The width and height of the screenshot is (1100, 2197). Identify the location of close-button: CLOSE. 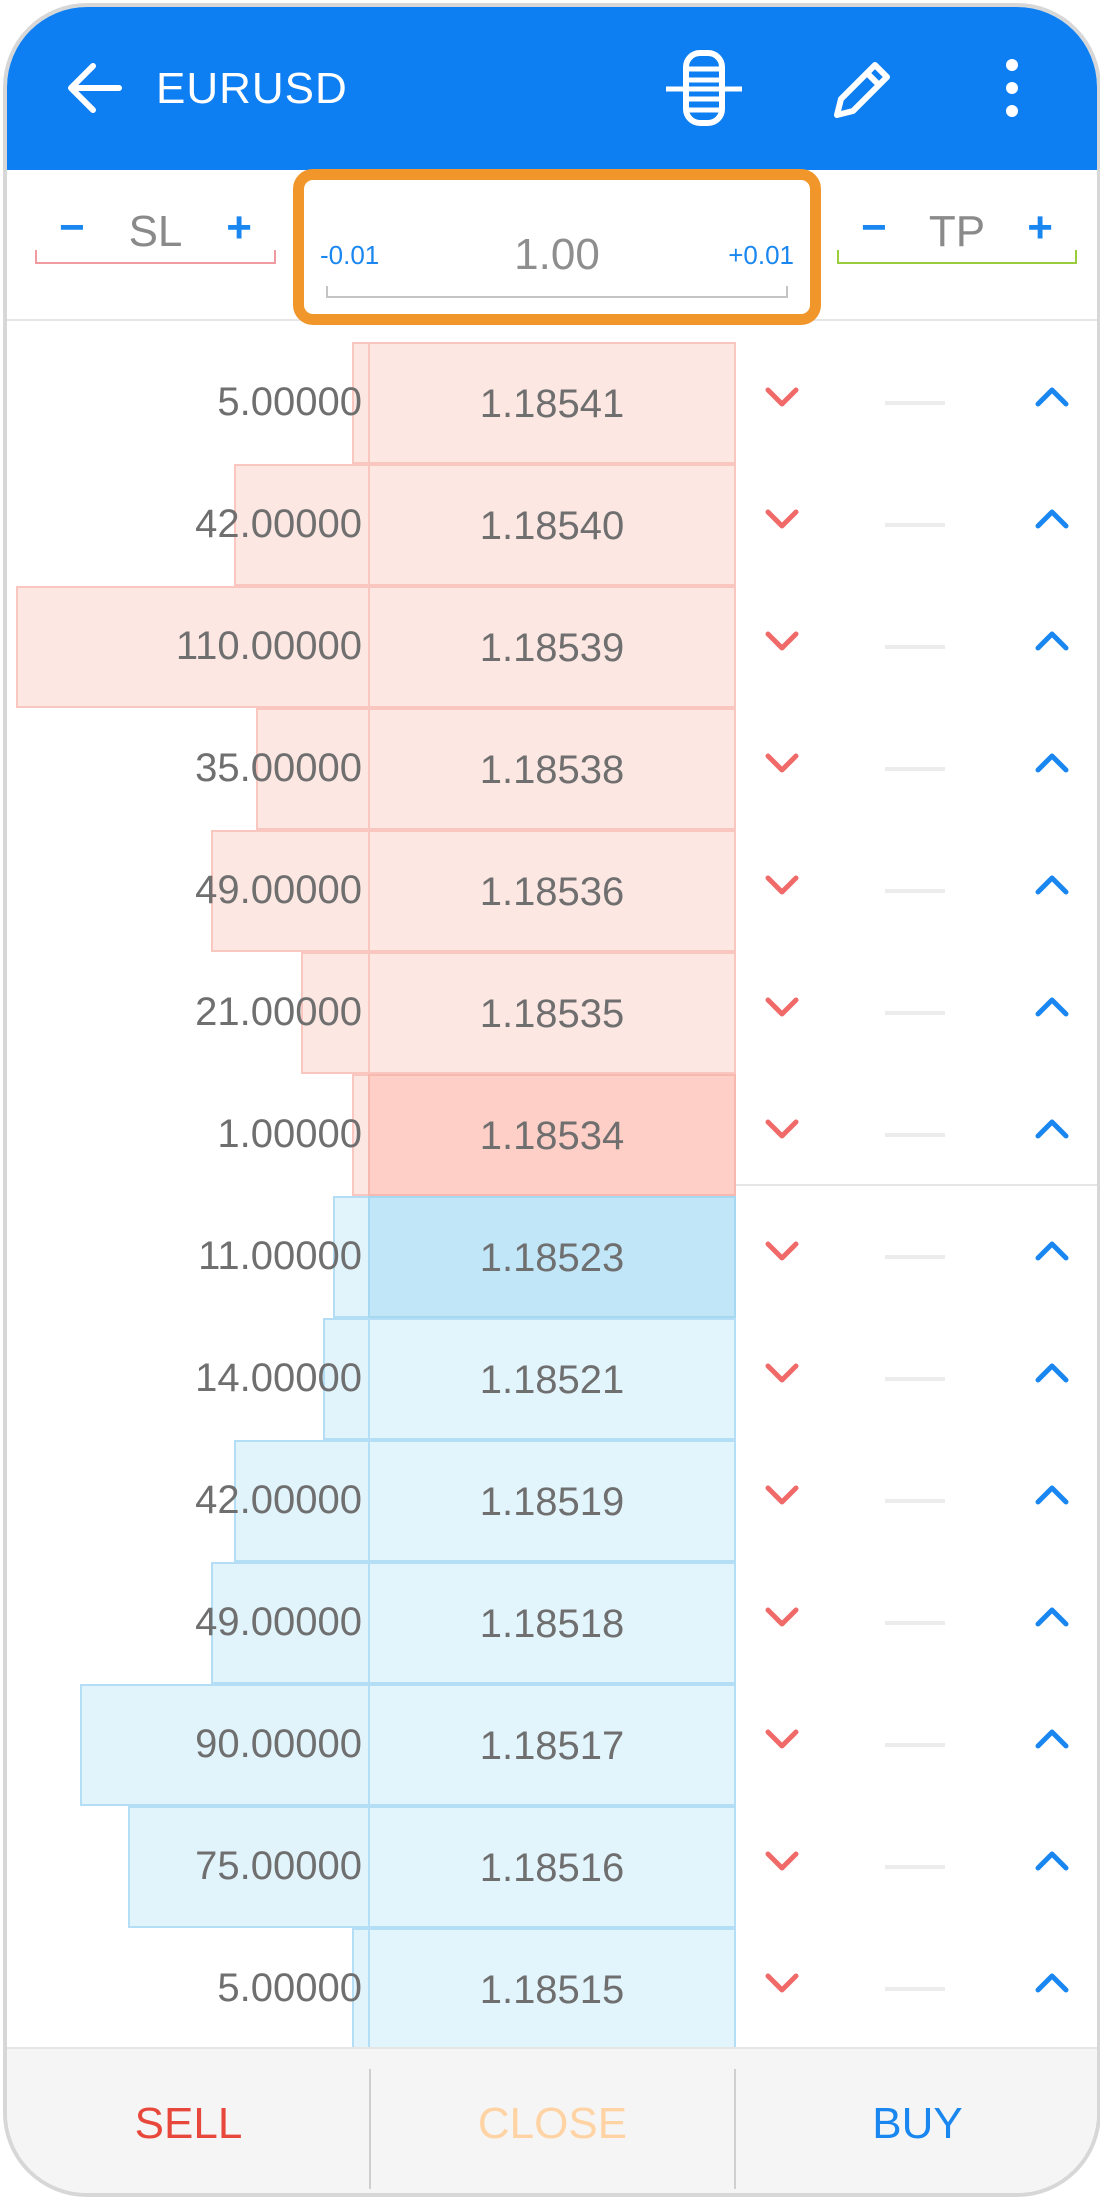
(552, 2121).